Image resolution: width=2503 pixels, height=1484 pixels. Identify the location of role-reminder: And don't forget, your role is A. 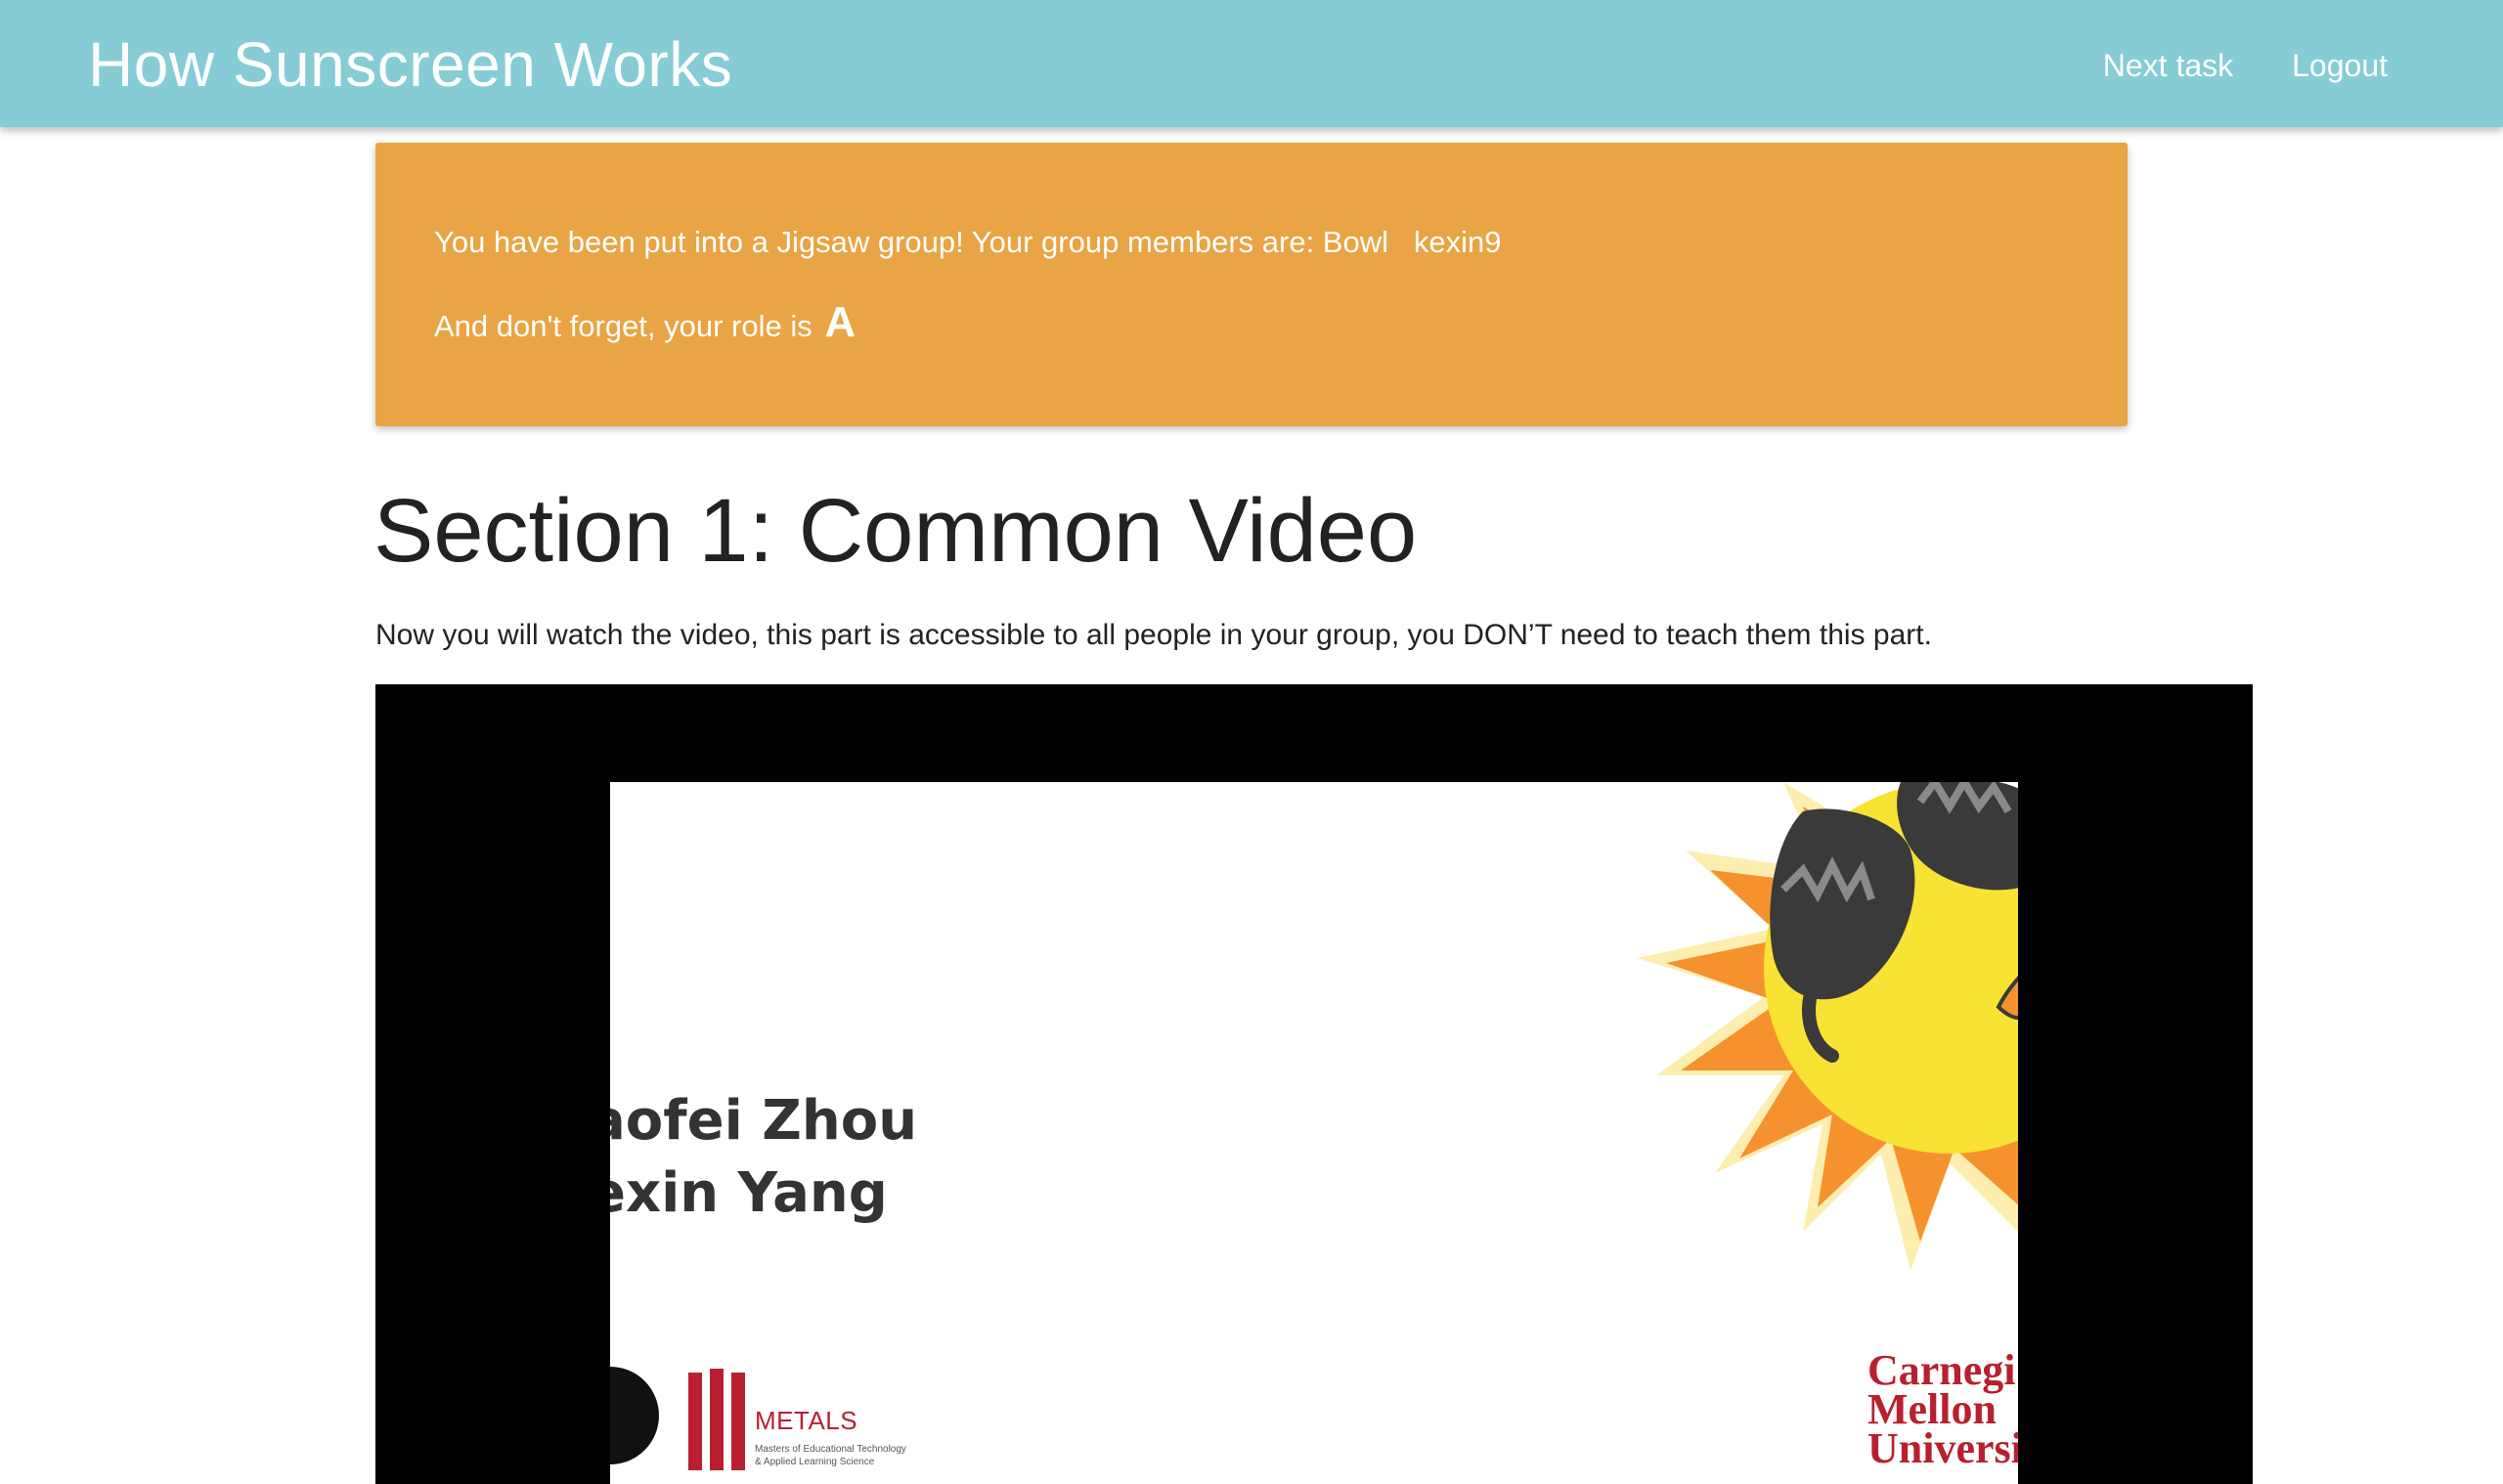
(645, 324).